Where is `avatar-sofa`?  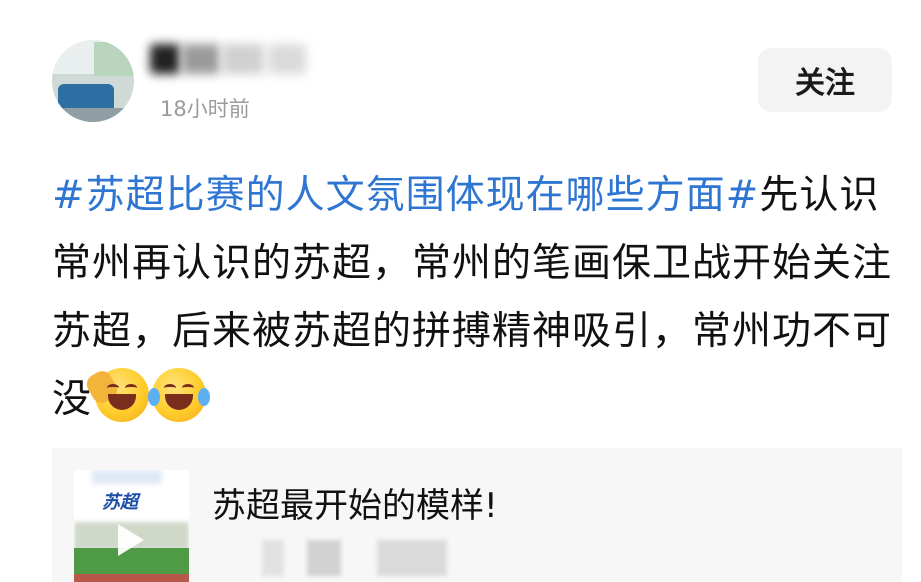 avatar-sofa is located at coordinates (86, 97).